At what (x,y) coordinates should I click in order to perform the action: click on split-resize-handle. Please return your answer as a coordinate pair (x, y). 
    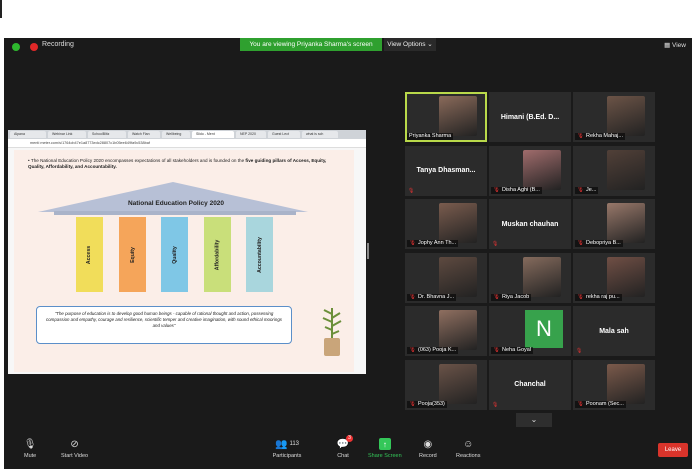
    Looking at the image, I should click on (368, 251).